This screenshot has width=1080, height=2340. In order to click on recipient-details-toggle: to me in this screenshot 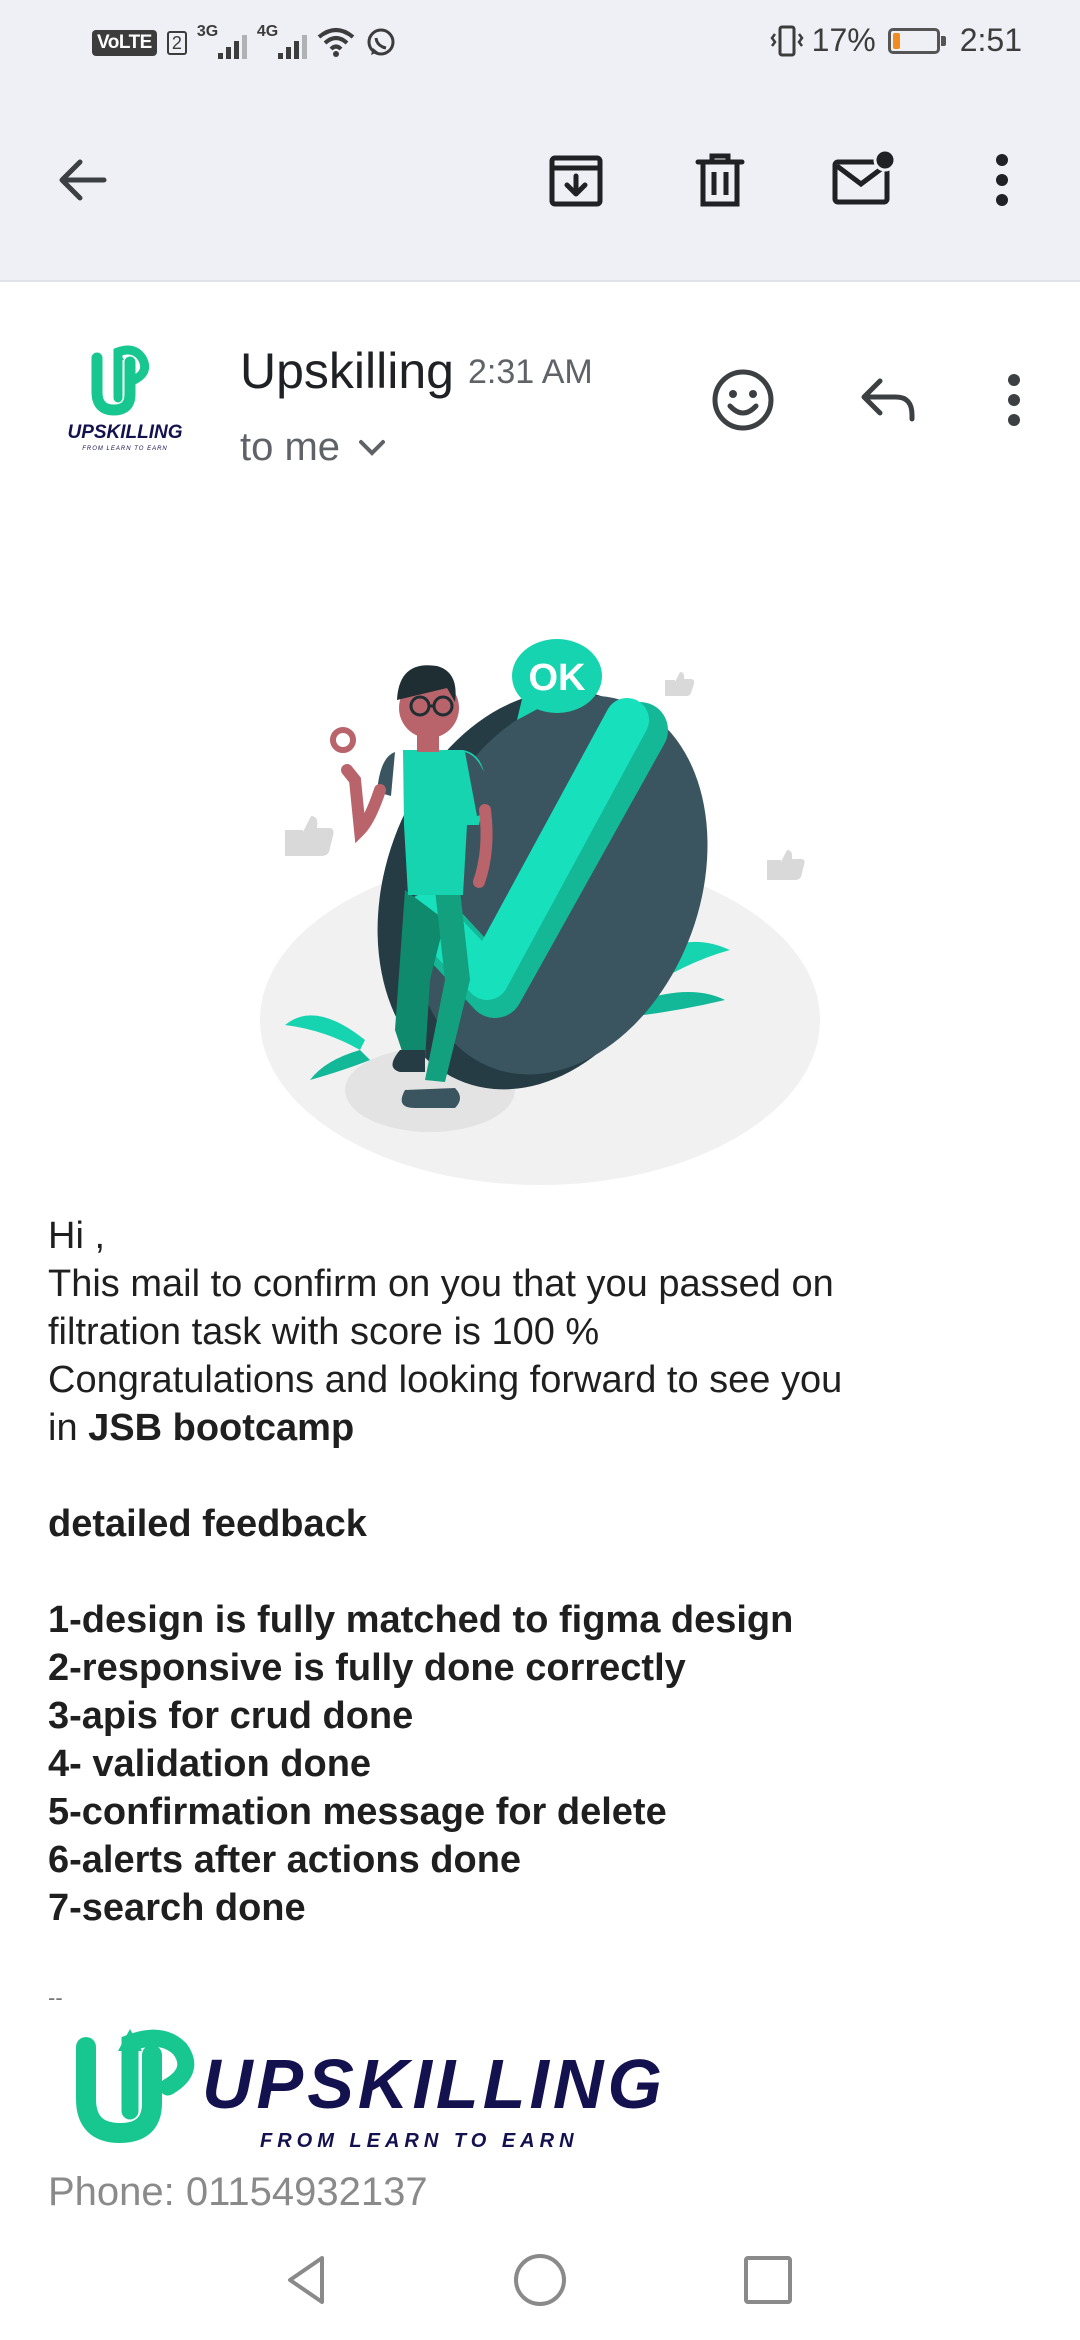, I will do `click(313, 447)`.